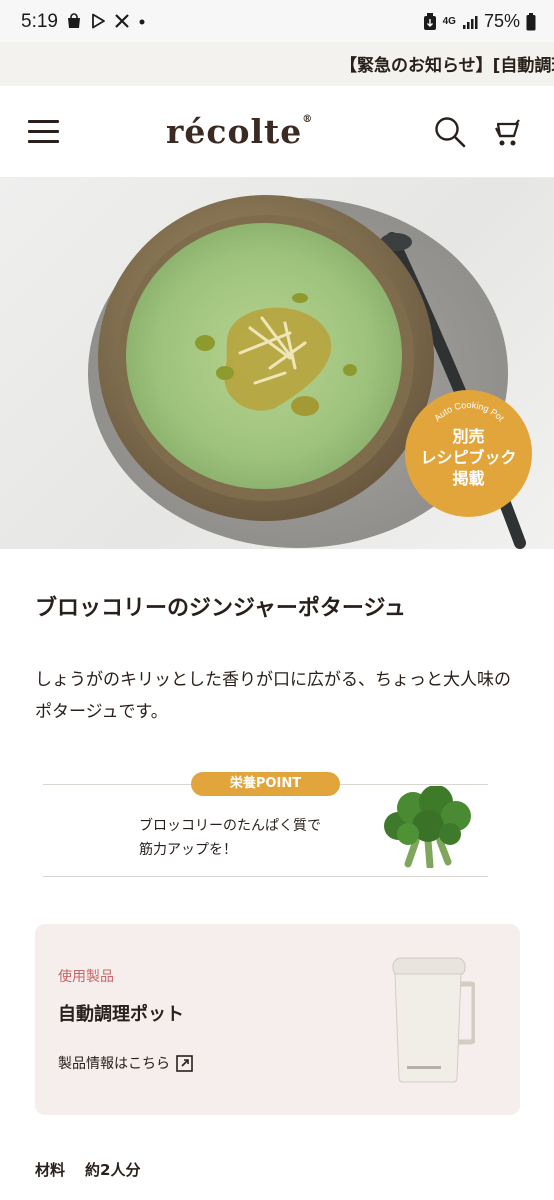 Image resolution: width=554 pixels, height=1200 pixels. Describe the element at coordinates (98, 21) in the screenshot. I see `play-store-icon` at that location.